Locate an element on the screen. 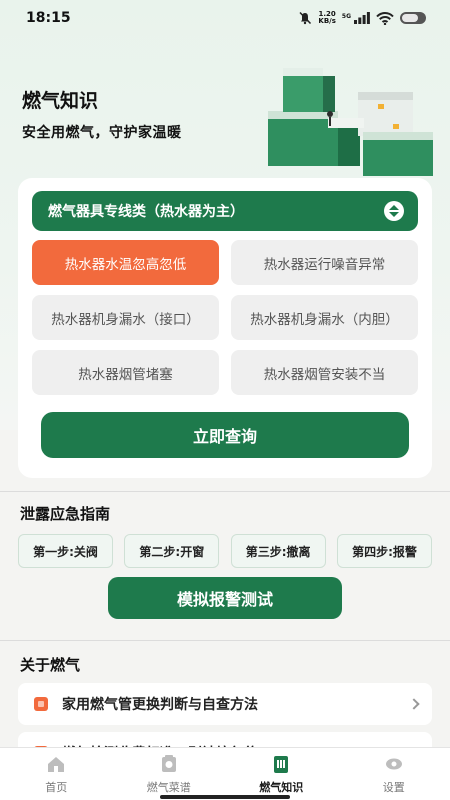  page-title: 燃气知识 is located at coordinates (60, 101).